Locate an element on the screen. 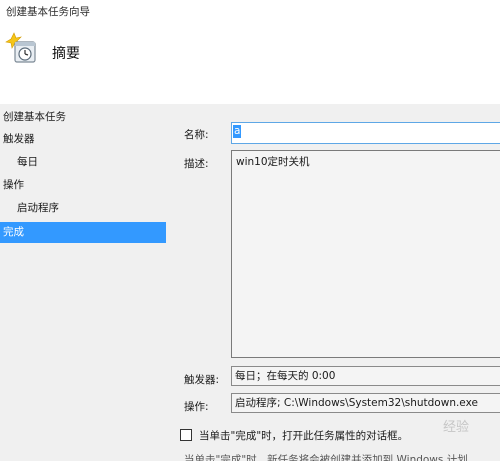 Image resolution: width=500 pixels, height=461 pixels. trigger-value: 每日；在每天的 0:00 is located at coordinates (285, 376).